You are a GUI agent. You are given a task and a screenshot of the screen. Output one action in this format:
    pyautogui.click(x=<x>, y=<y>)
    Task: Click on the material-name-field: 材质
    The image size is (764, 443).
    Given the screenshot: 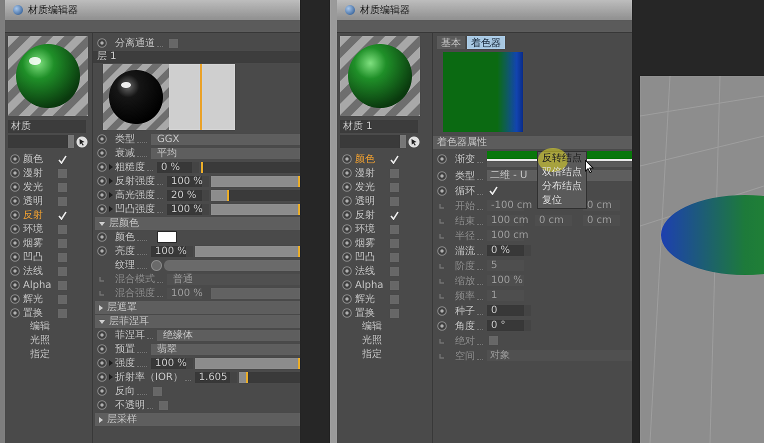 What is the action you would take?
    pyautogui.click(x=47, y=126)
    